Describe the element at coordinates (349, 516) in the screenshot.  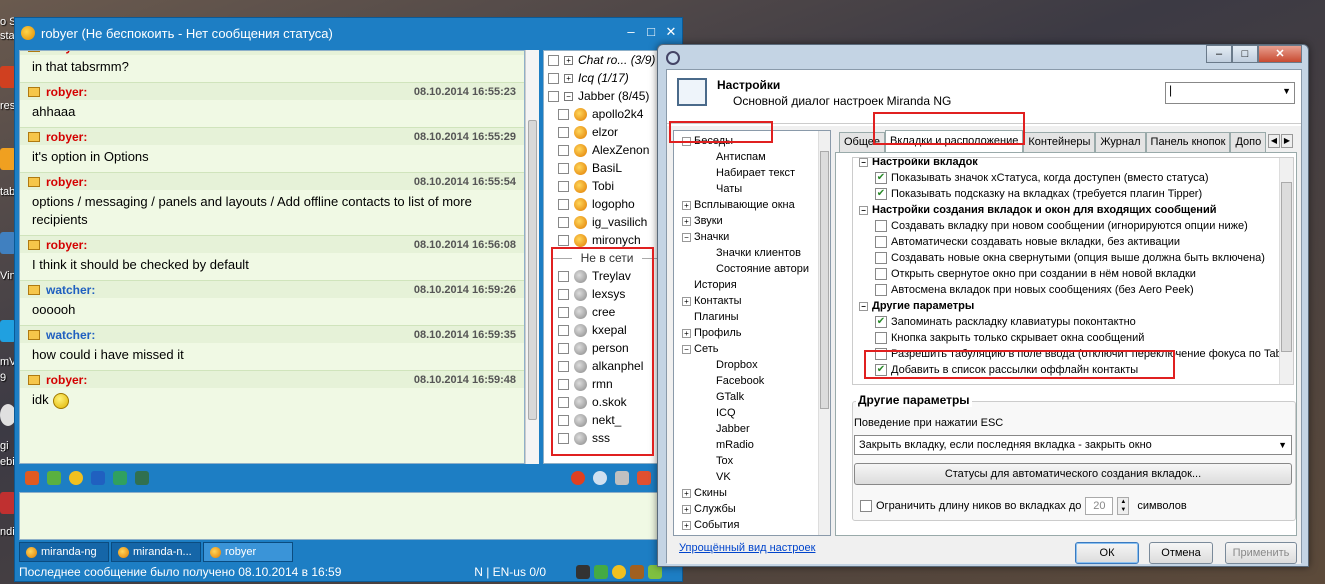
I see `message-input` at that location.